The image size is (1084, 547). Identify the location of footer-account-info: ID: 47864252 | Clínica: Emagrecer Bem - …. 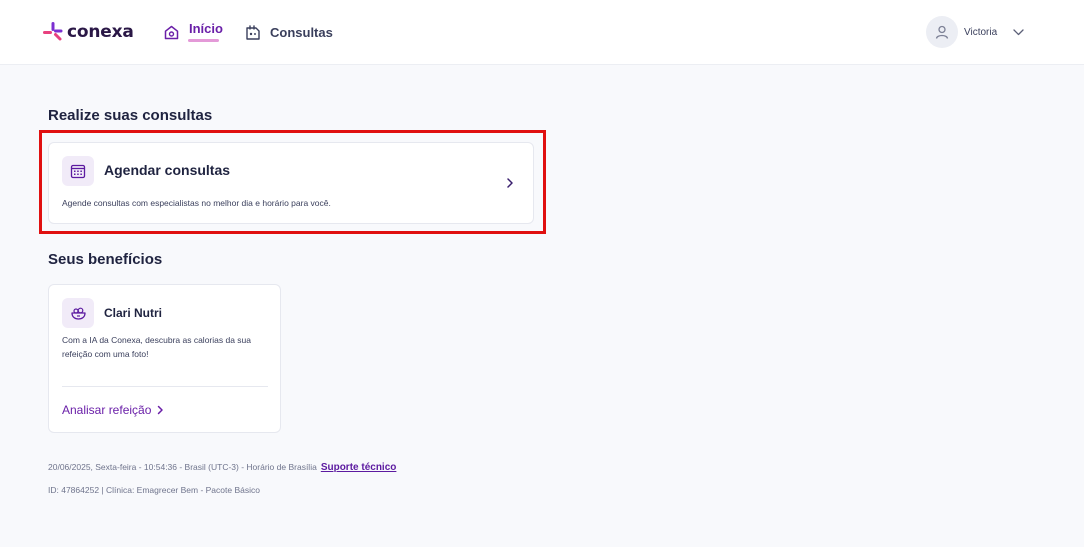
(154, 490).